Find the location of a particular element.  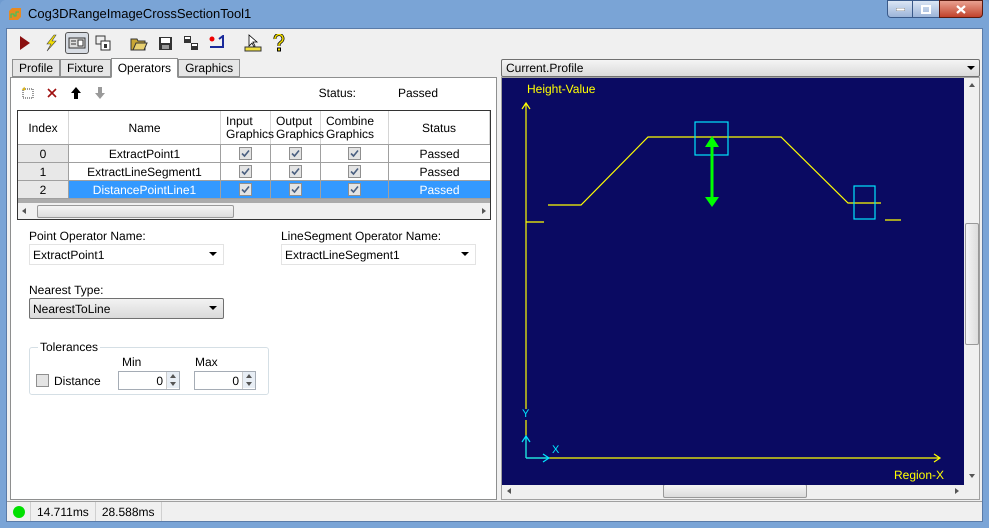

panel-button is located at coordinates (77, 43).